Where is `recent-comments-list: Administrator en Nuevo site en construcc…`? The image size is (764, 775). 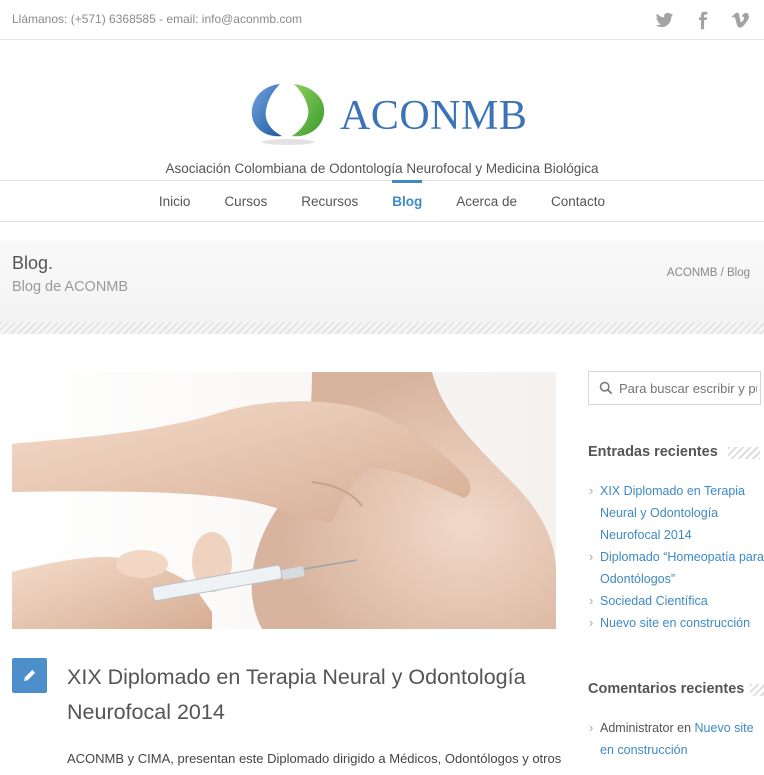 recent-comments-list: Administrator en Nuevo site en construcc… is located at coordinates (676, 739).